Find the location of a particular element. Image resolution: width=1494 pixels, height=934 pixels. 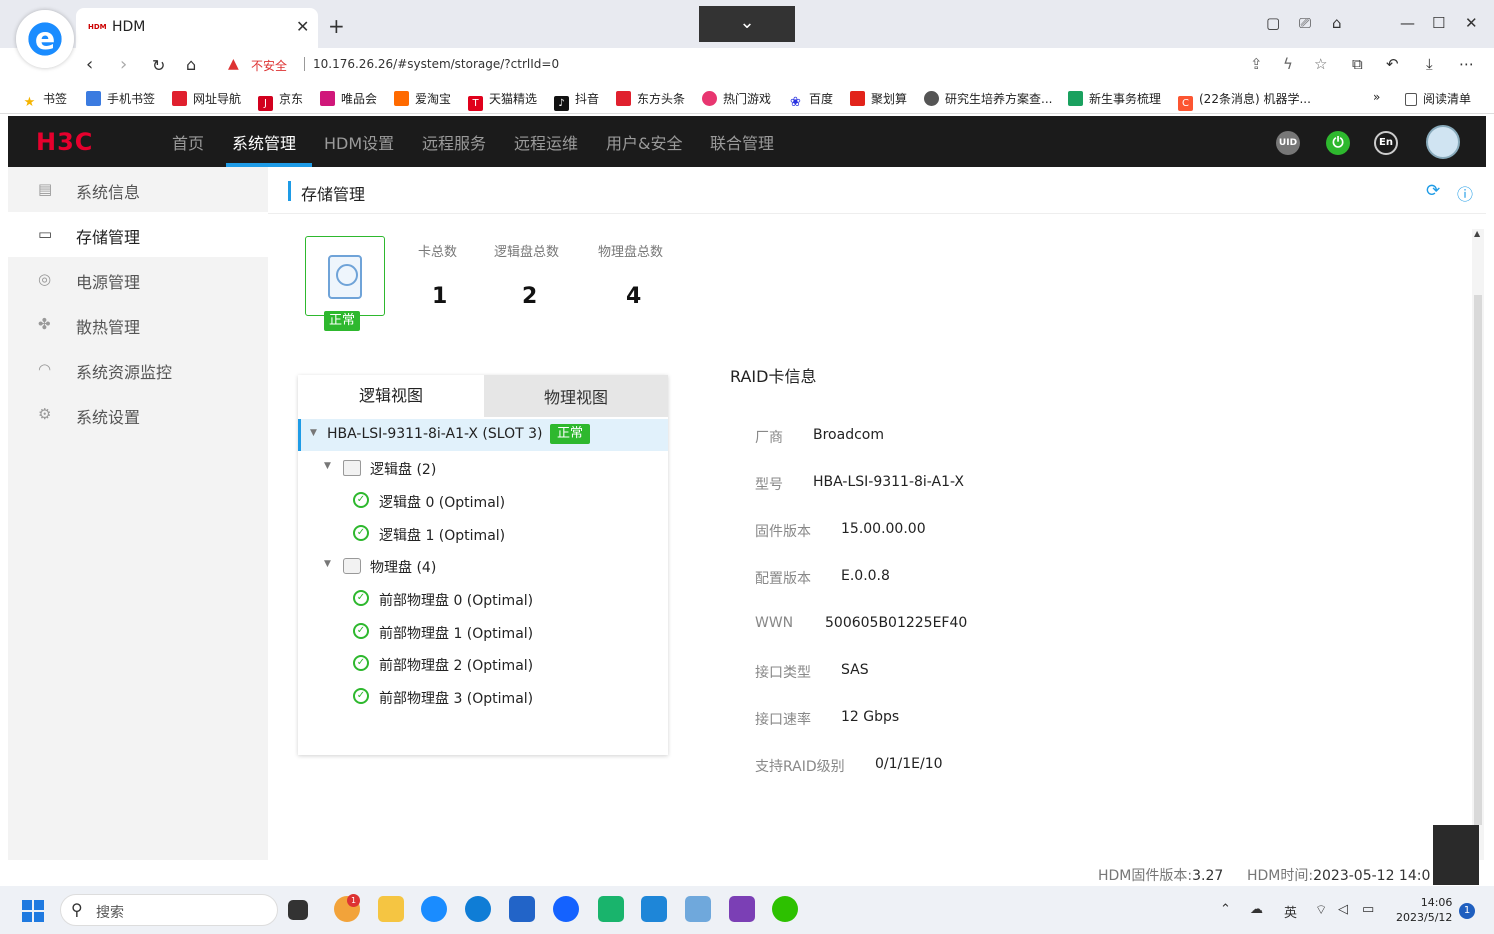

edge-icon is located at coordinates (478, 909).